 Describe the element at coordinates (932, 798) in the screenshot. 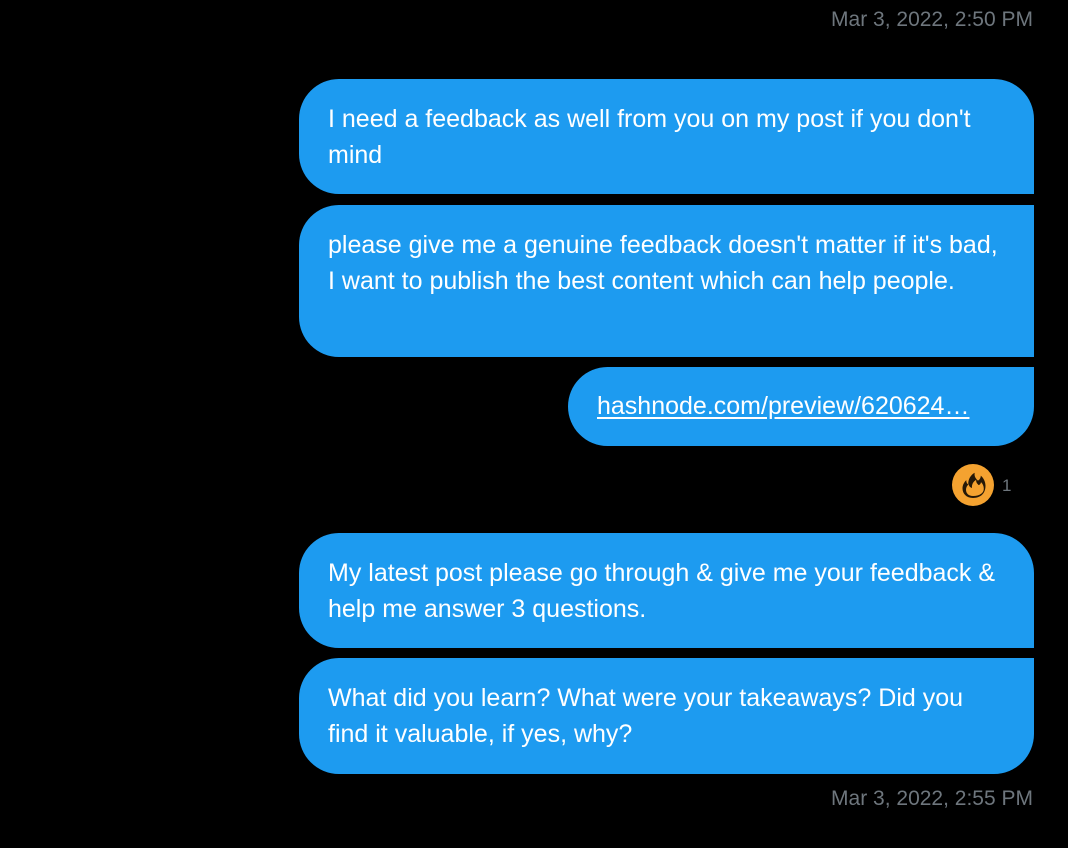

I see `message-timestamp: Mar 3, 2022, 2:55 PM` at that location.